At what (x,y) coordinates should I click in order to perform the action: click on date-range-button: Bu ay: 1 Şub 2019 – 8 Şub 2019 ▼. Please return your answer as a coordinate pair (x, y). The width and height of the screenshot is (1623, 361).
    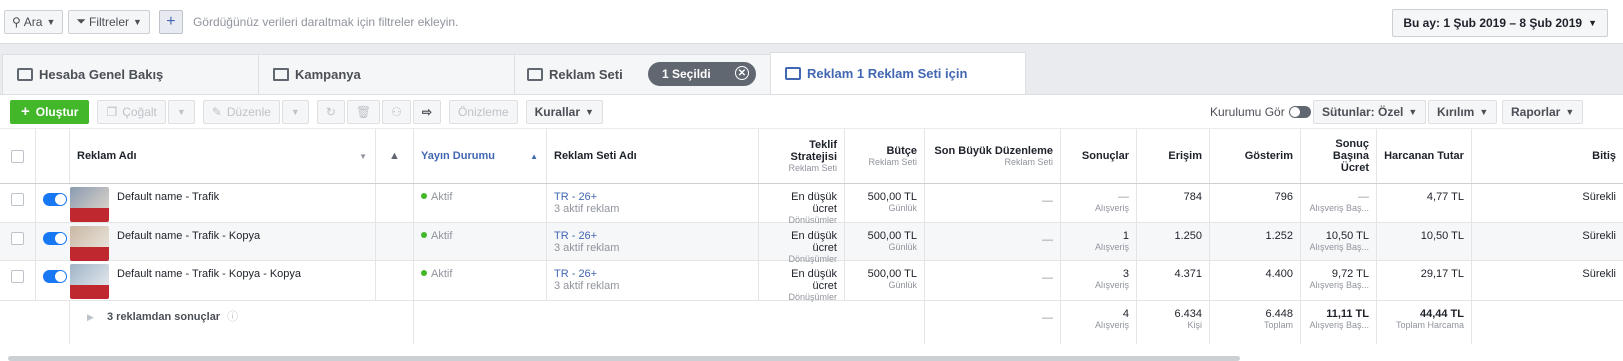
    Looking at the image, I should click on (1500, 23).